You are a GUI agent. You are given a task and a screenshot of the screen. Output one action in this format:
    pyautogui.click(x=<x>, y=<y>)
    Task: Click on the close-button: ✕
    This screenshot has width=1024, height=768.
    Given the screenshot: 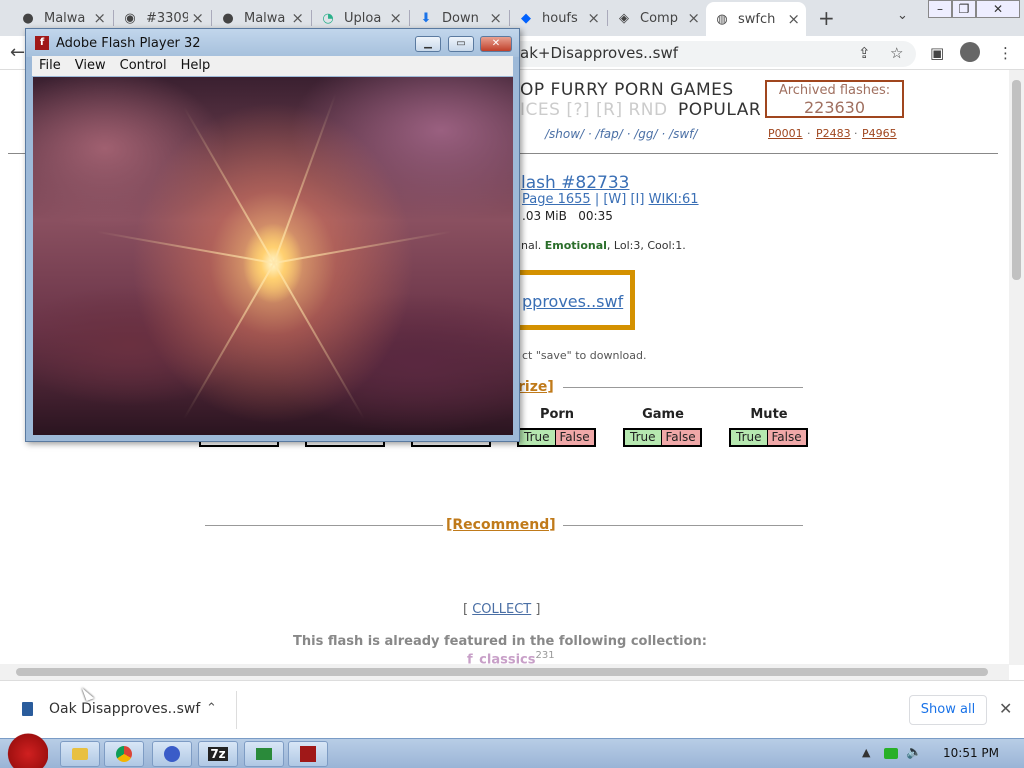 What is the action you would take?
    pyautogui.click(x=496, y=44)
    